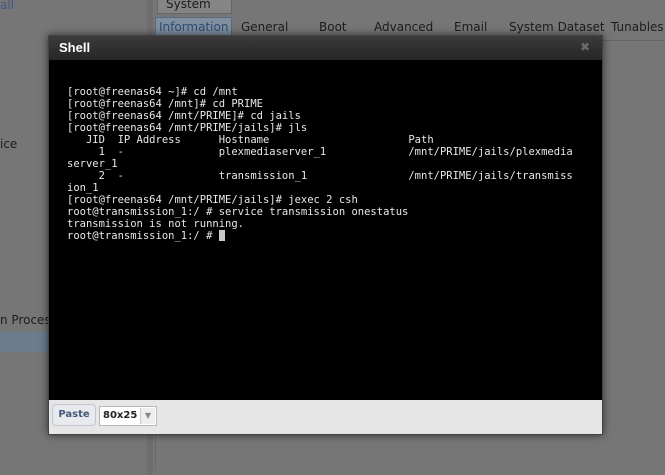 This screenshot has height=475, width=665. Describe the element at coordinates (585, 47) in the screenshot. I see `close-icon: ✖` at that location.